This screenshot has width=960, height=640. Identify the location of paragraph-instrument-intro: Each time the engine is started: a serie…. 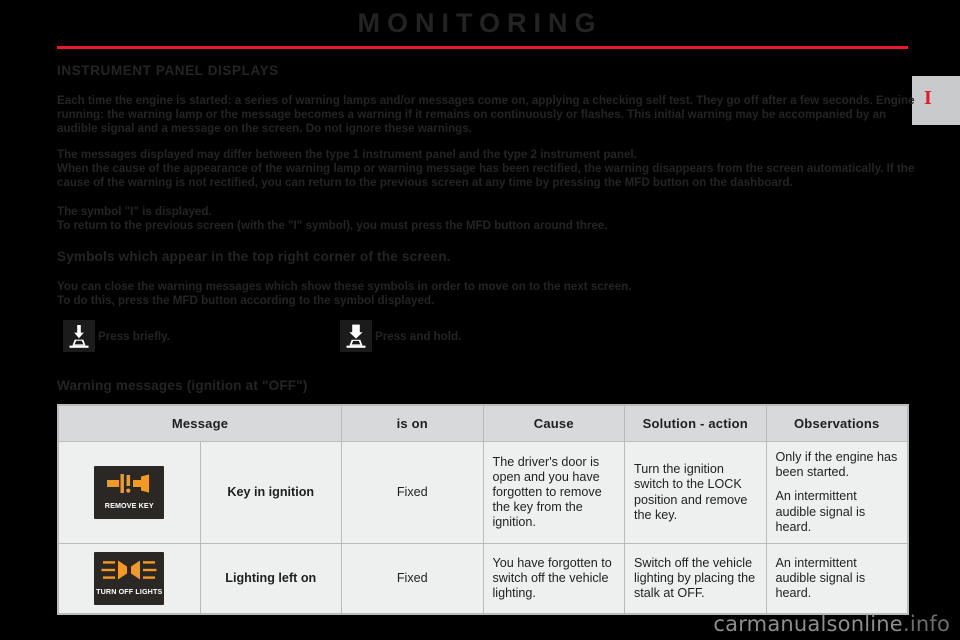
(486, 115).